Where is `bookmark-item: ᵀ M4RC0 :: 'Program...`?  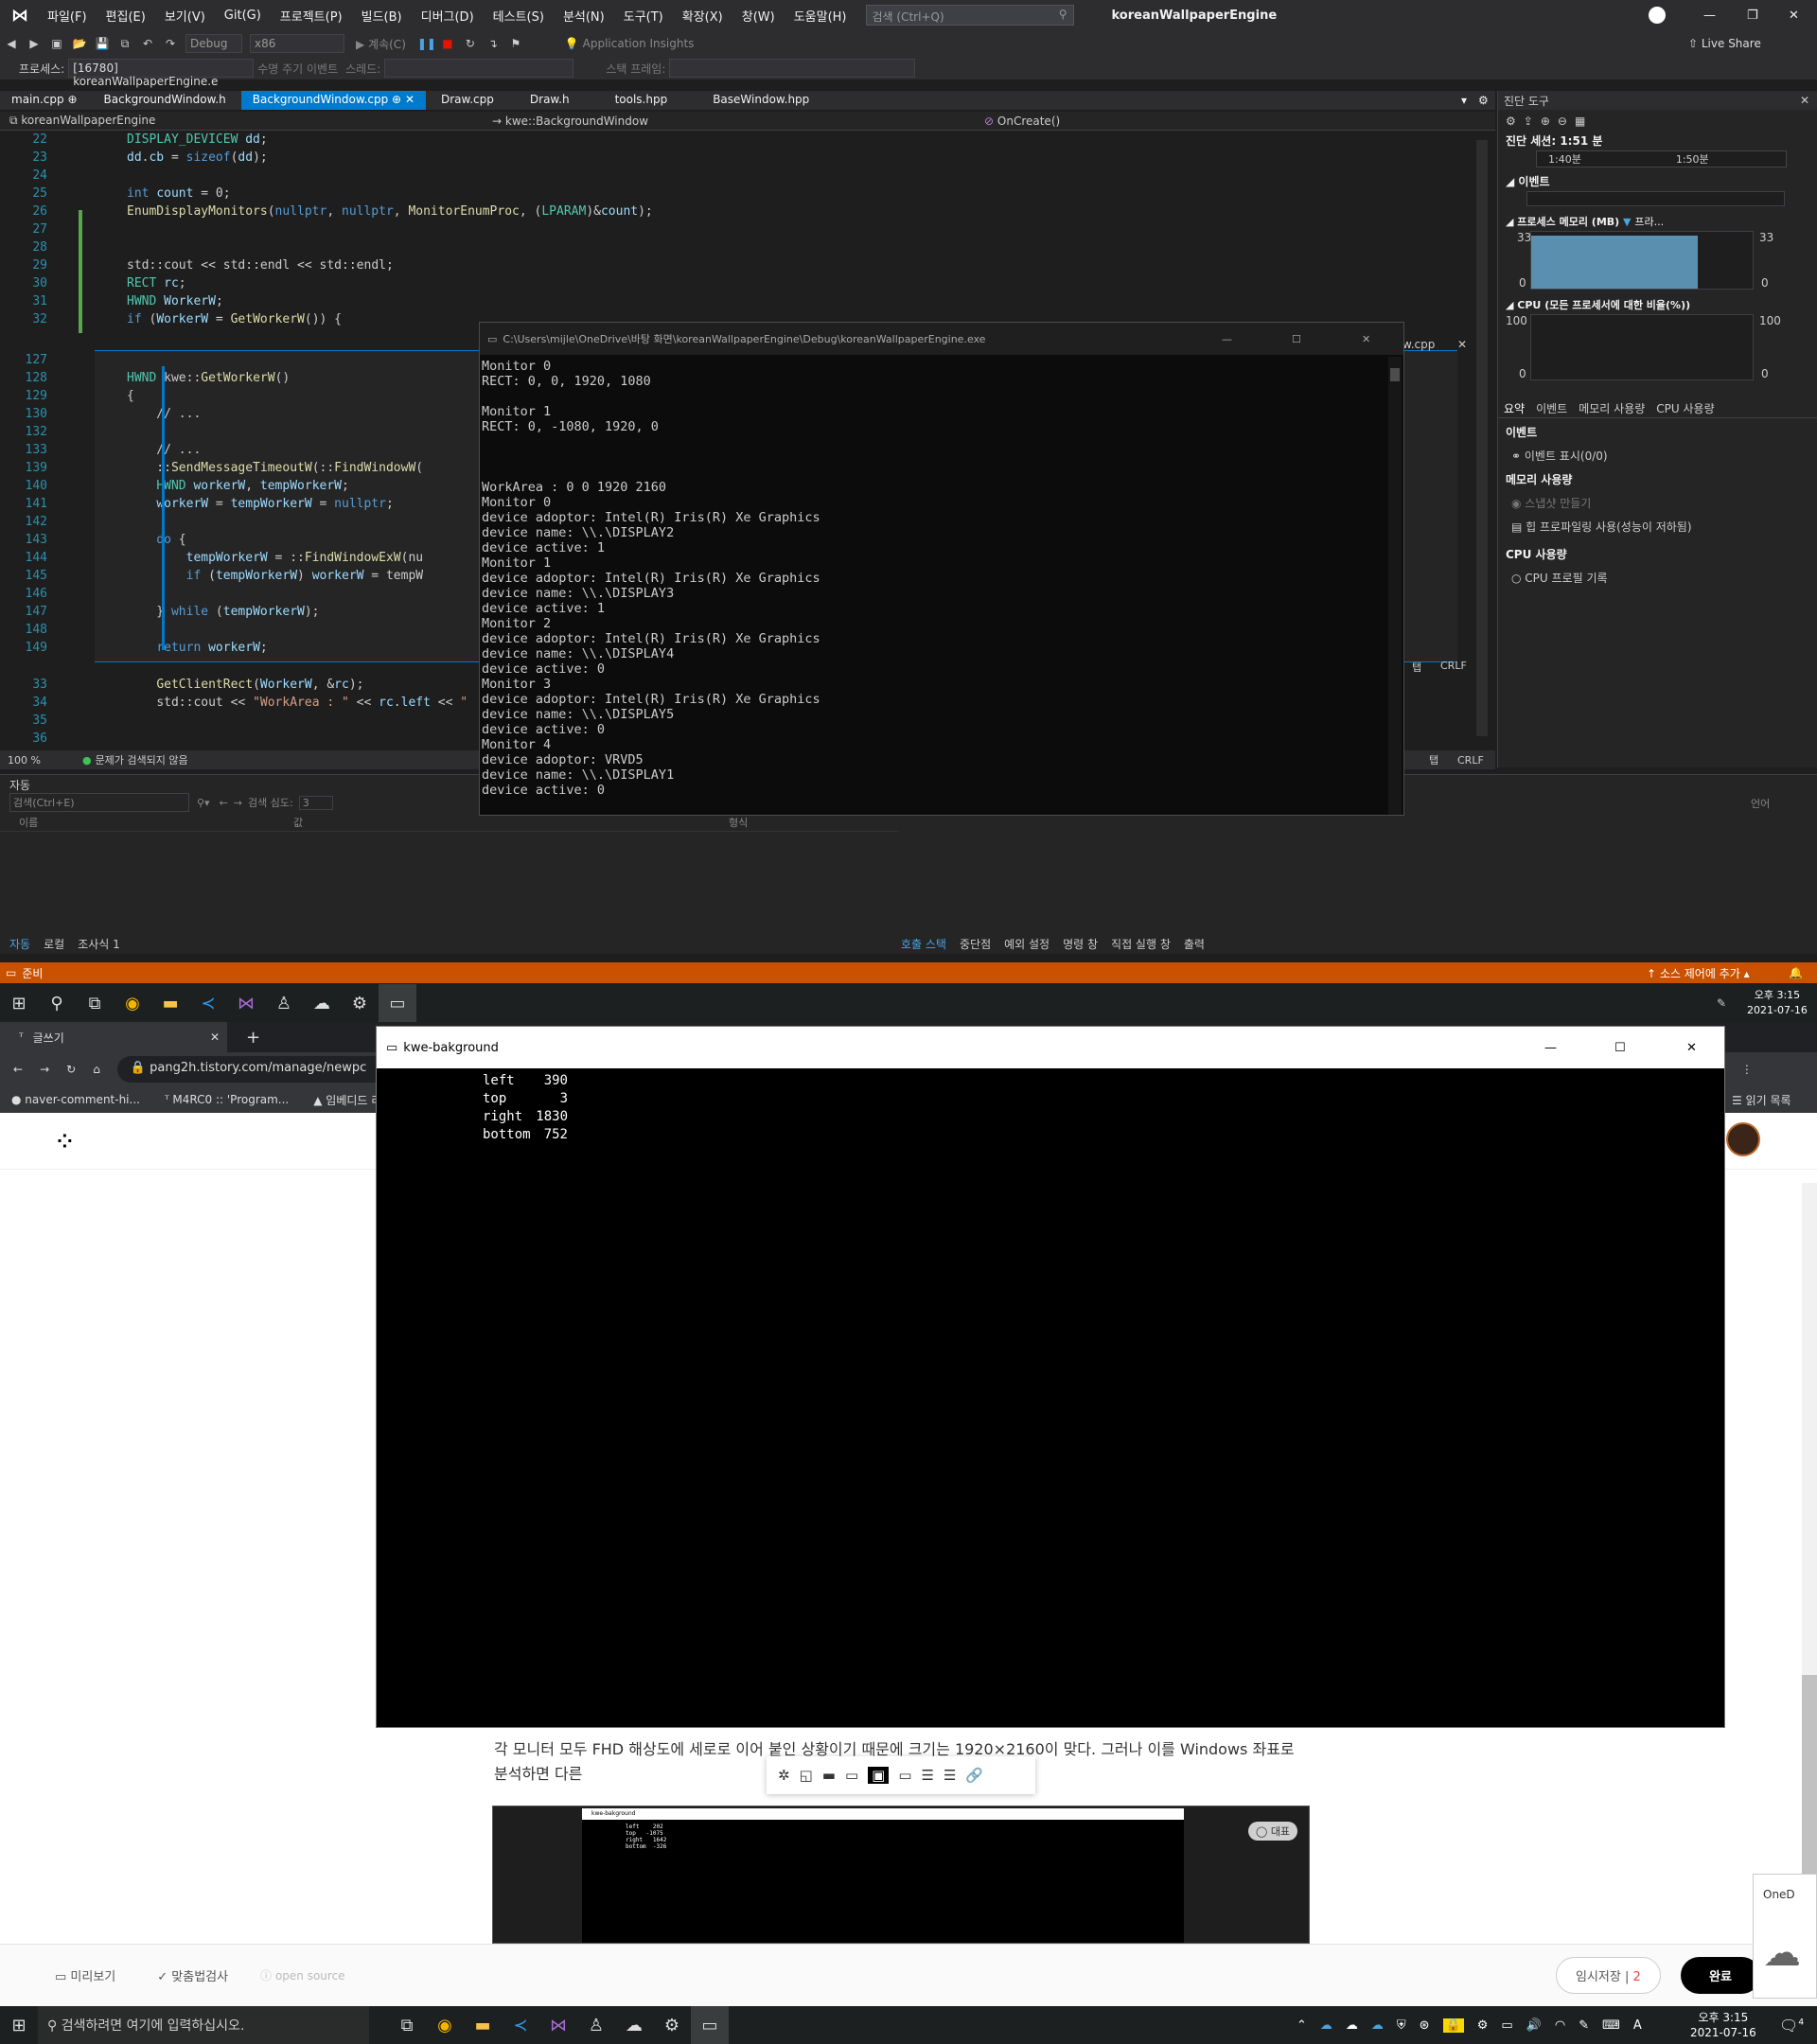 bookmark-item: ᵀ M4RC0 :: 'Program... is located at coordinates (227, 1099).